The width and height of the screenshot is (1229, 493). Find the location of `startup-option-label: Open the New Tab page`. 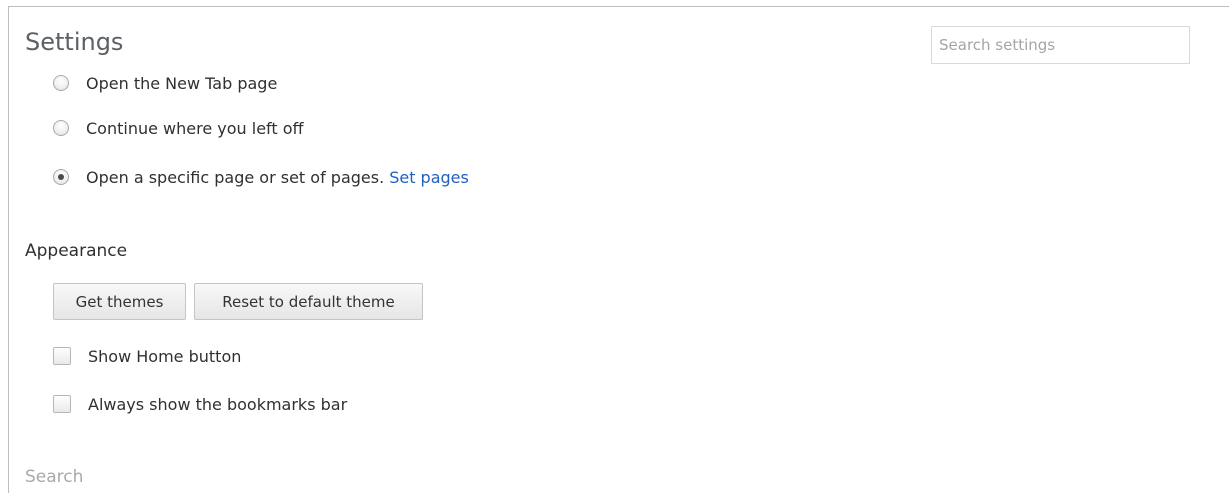

startup-option-label: Open the New Tab page is located at coordinates (182, 83).